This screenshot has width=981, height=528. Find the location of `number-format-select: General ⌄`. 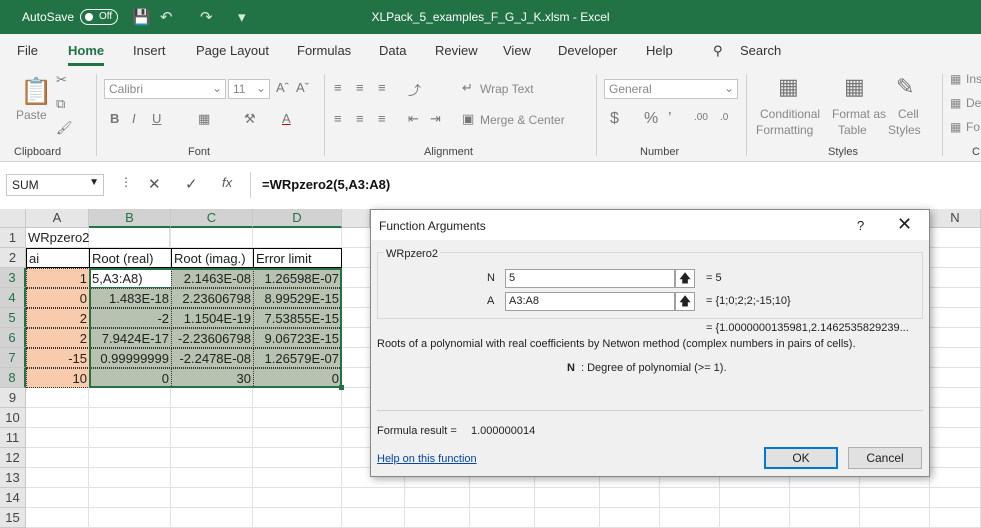

number-format-select: General ⌄ is located at coordinates (671, 89).